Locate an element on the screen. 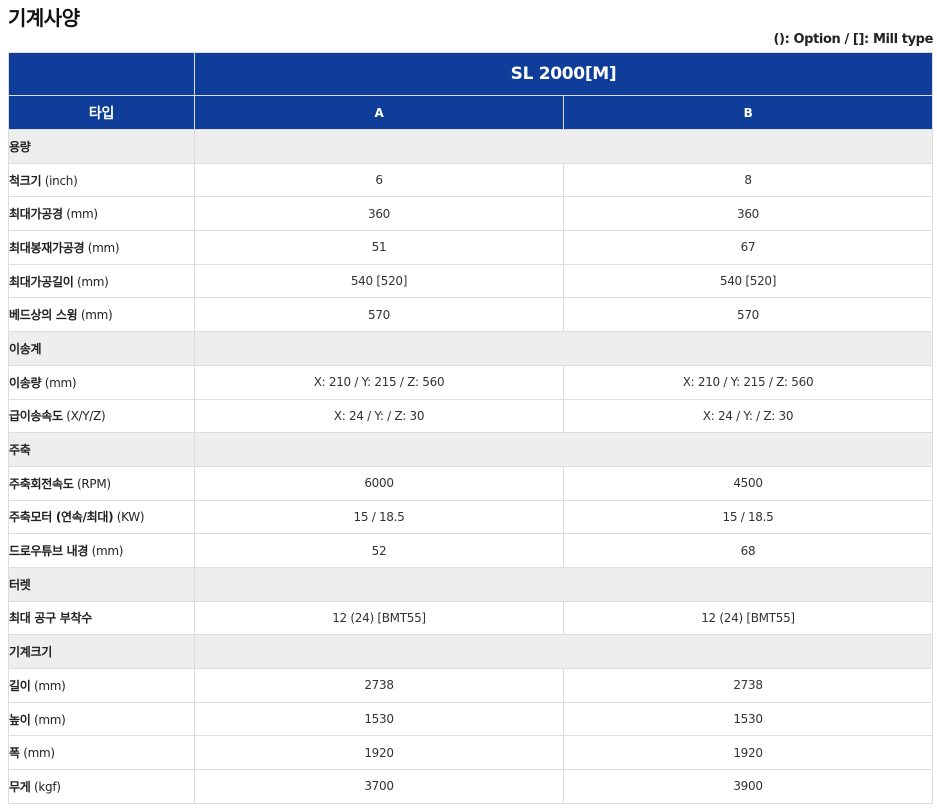 Image resolution: width=937 pixels, height=812 pixels. spec-label-cell: 최대가공경 (mm) is located at coordinates (101, 214).